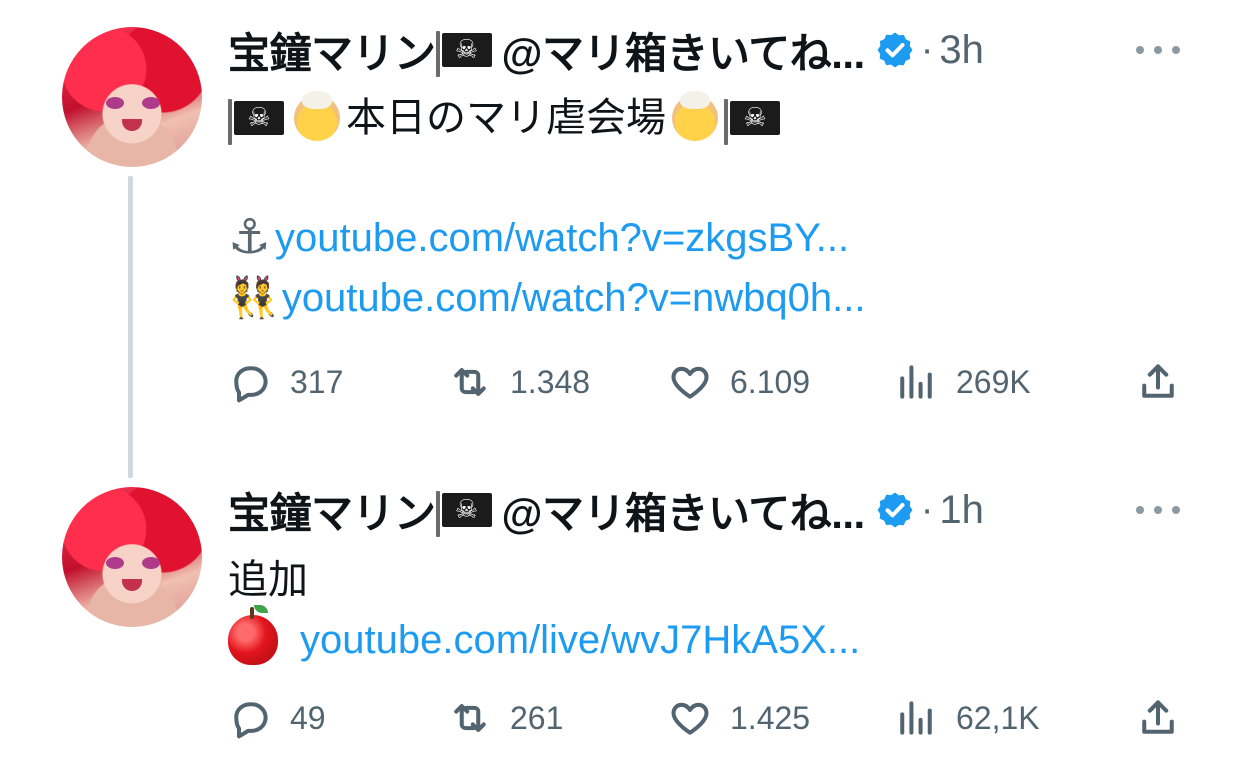  I want to click on tweet-header: 宝鐘マリン @マリ箱きいてね... · 1h, so click(606, 510).